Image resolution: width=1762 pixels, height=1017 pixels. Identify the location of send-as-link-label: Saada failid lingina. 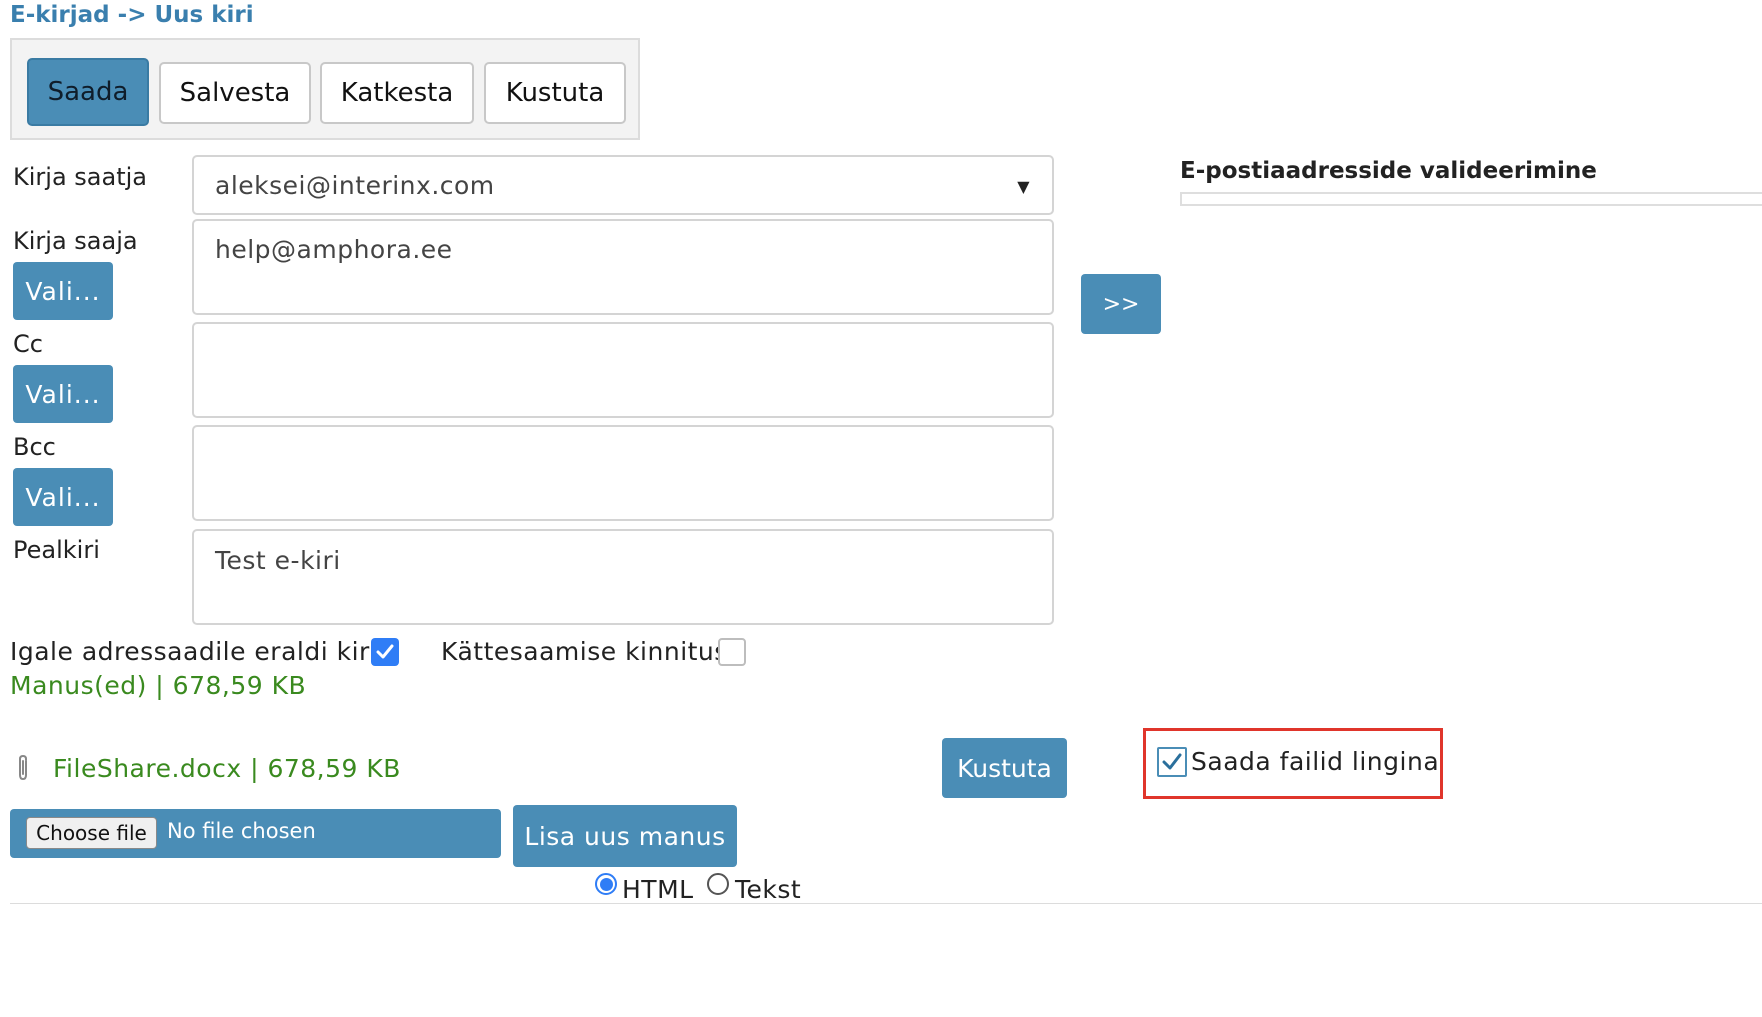
(1315, 761).